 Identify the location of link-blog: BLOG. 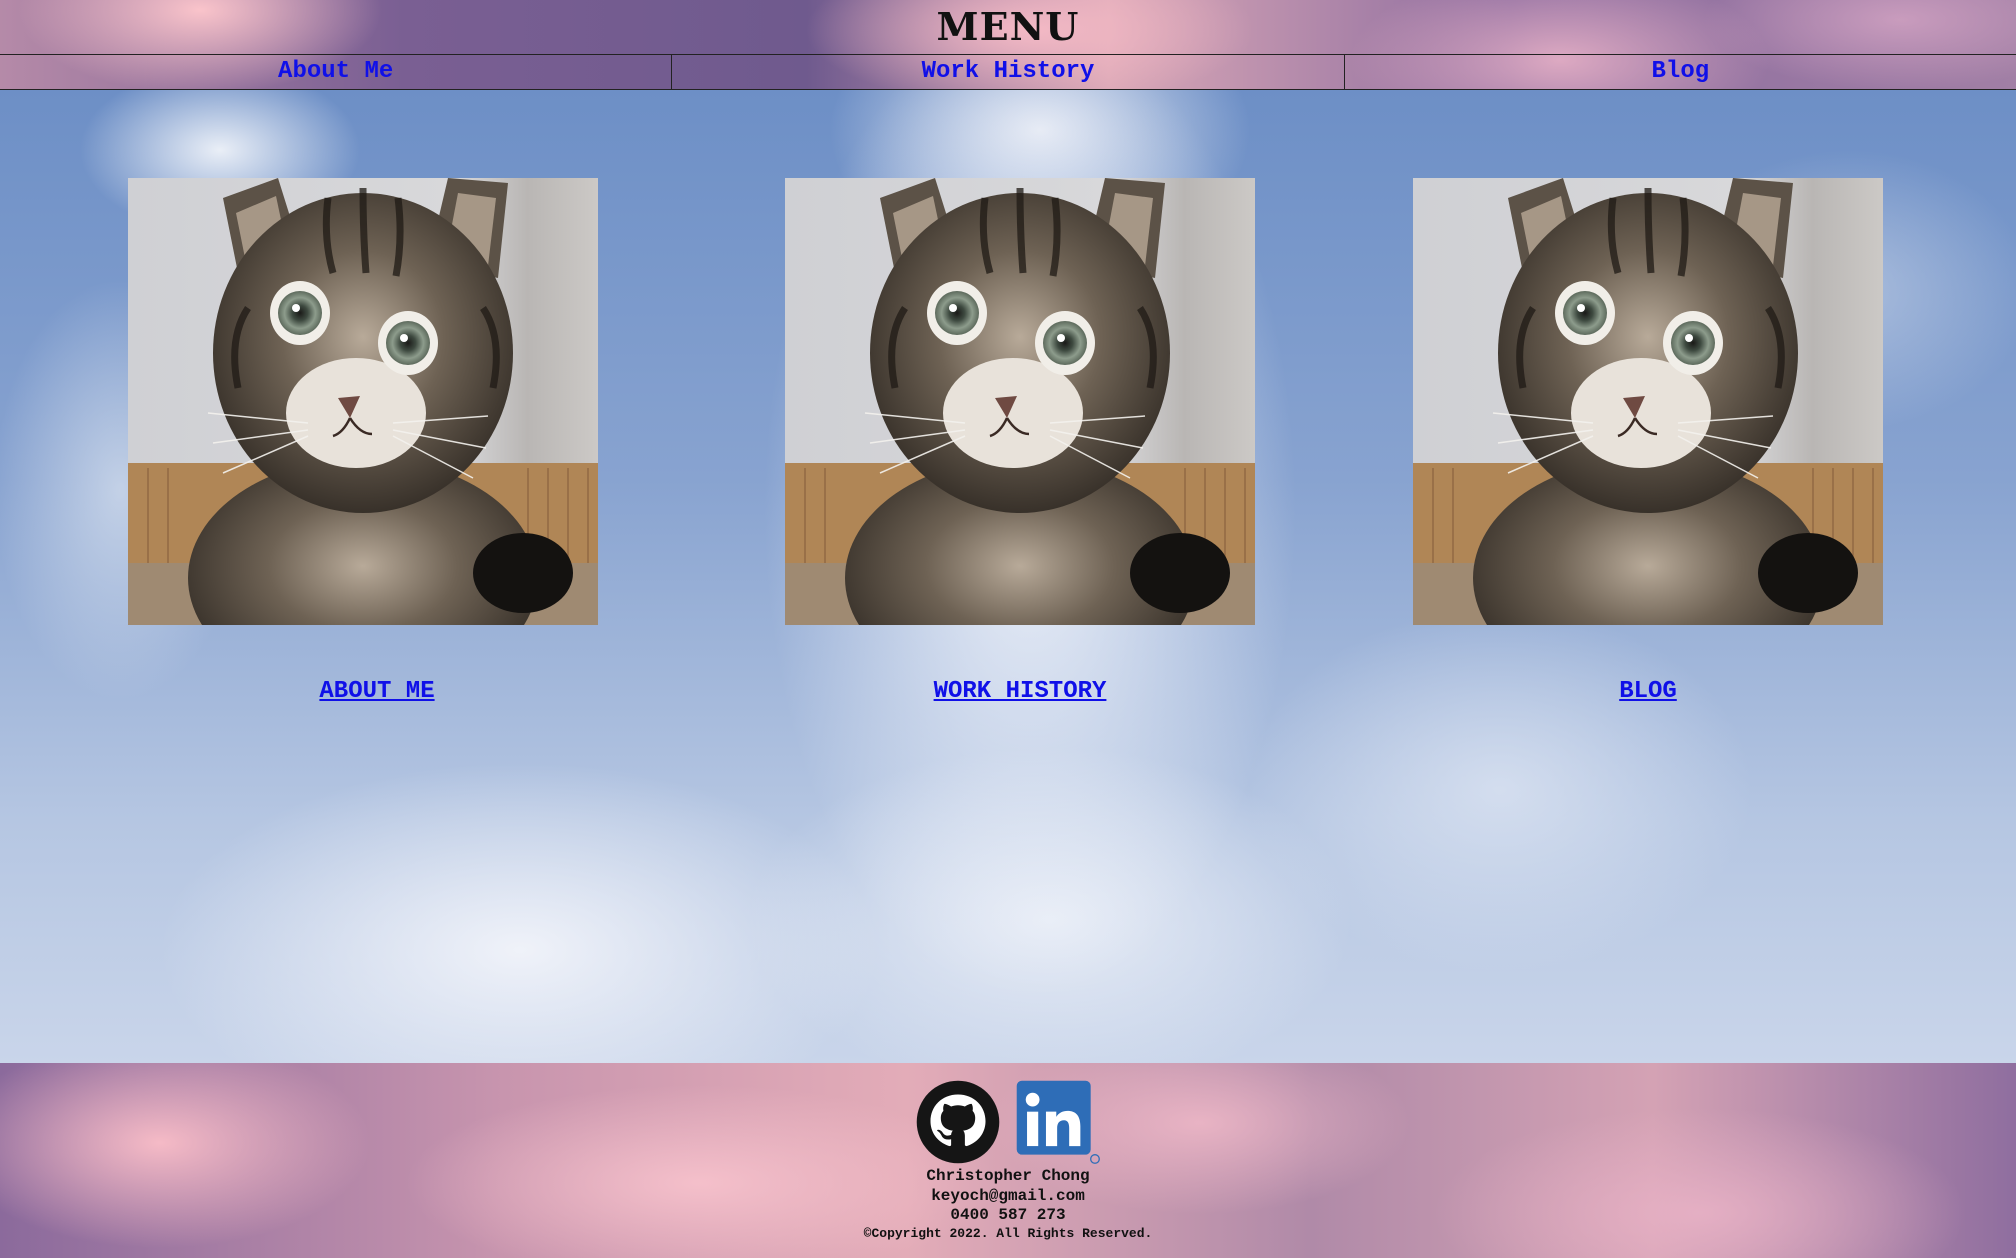
(1648, 691).